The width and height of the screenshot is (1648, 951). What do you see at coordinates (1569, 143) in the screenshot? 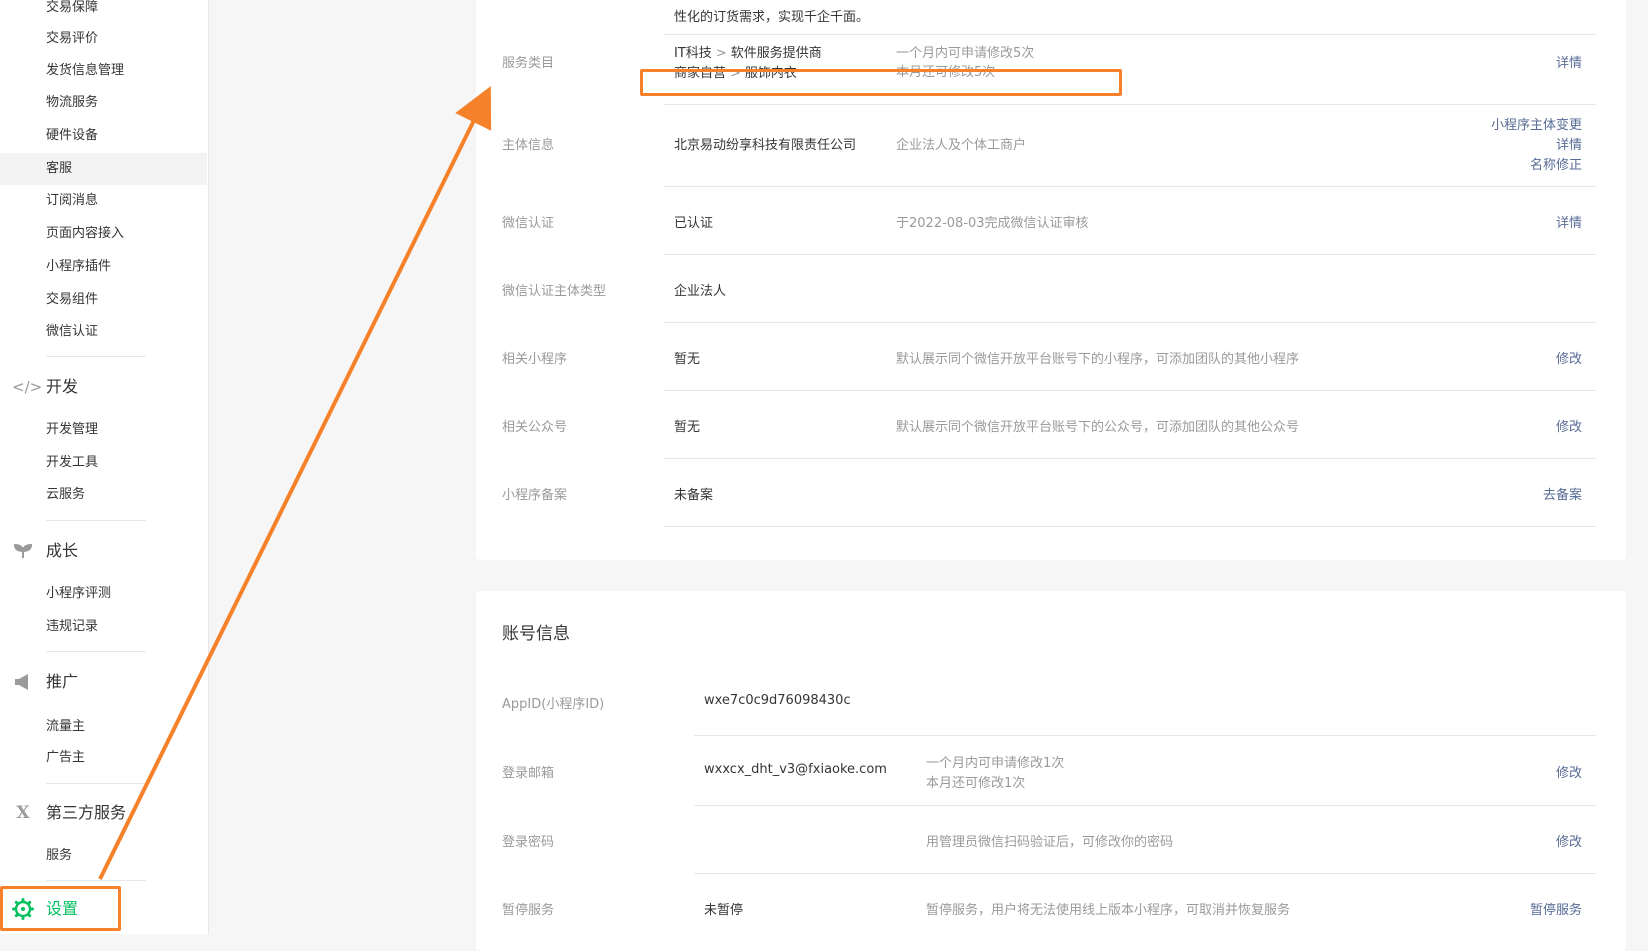
I see `subject-details-link: 详情` at bounding box center [1569, 143].